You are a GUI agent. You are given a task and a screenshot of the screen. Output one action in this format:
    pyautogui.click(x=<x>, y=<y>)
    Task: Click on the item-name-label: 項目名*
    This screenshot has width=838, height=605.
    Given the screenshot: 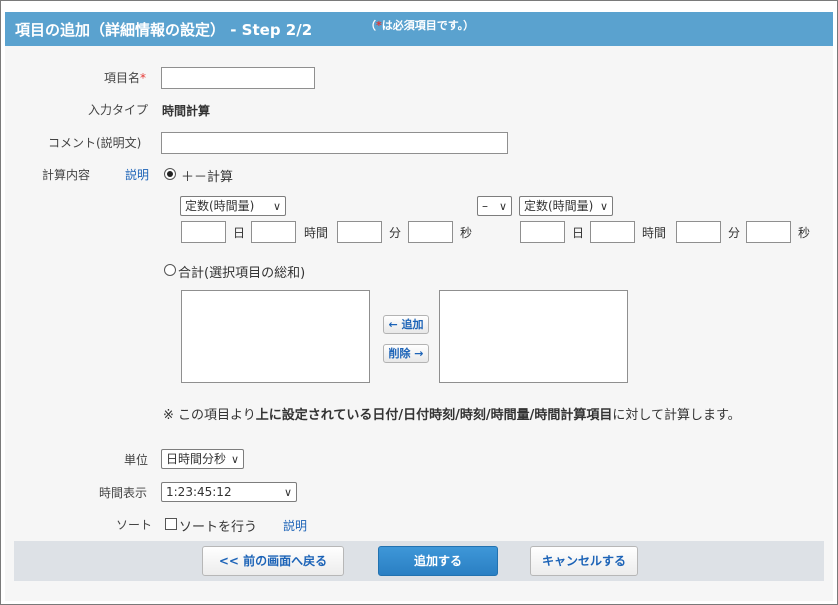 What is the action you would take?
    pyautogui.click(x=125, y=77)
    